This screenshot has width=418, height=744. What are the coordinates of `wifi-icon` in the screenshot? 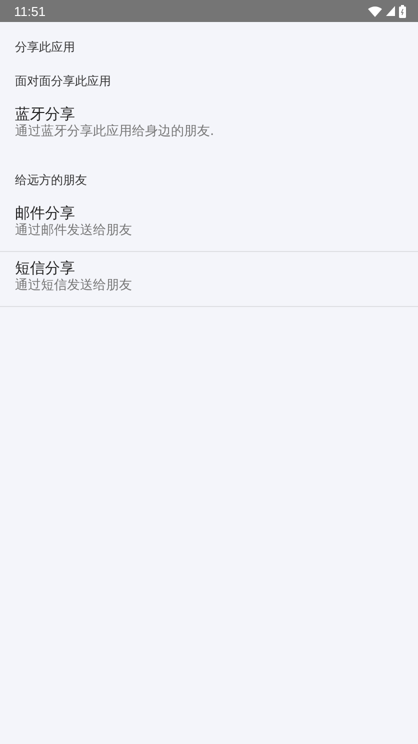 It's located at (375, 11).